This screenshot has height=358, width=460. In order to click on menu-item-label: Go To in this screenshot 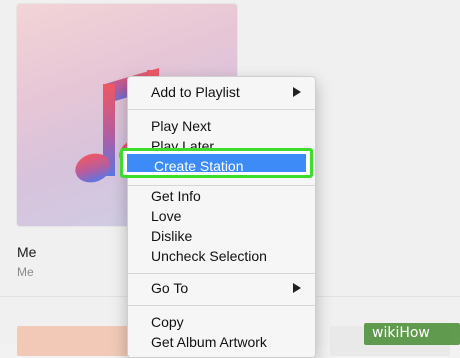, I will do `click(170, 288)`.